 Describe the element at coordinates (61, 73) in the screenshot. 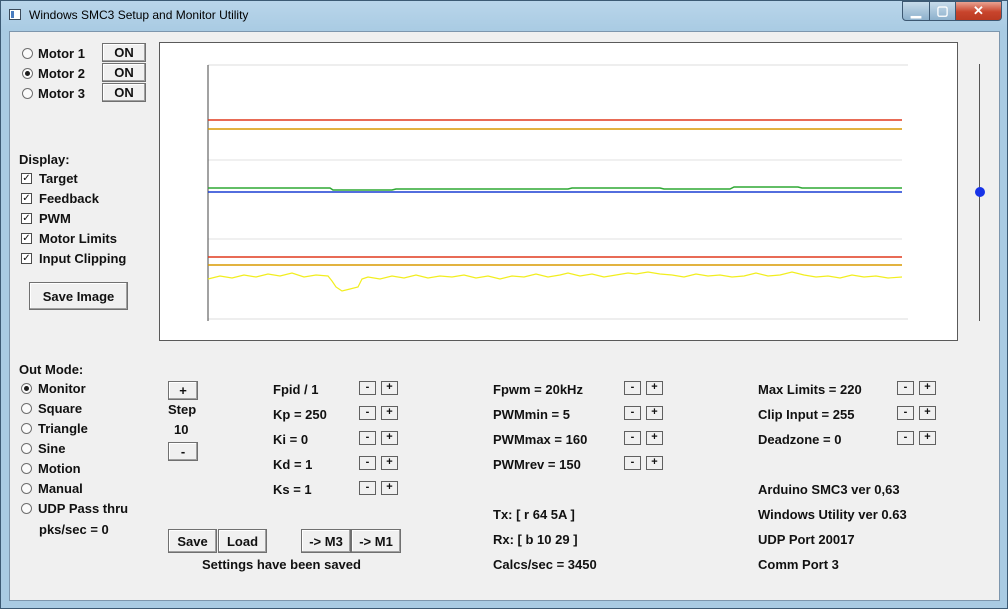

I see `motor-2-label: Motor 2` at that location.